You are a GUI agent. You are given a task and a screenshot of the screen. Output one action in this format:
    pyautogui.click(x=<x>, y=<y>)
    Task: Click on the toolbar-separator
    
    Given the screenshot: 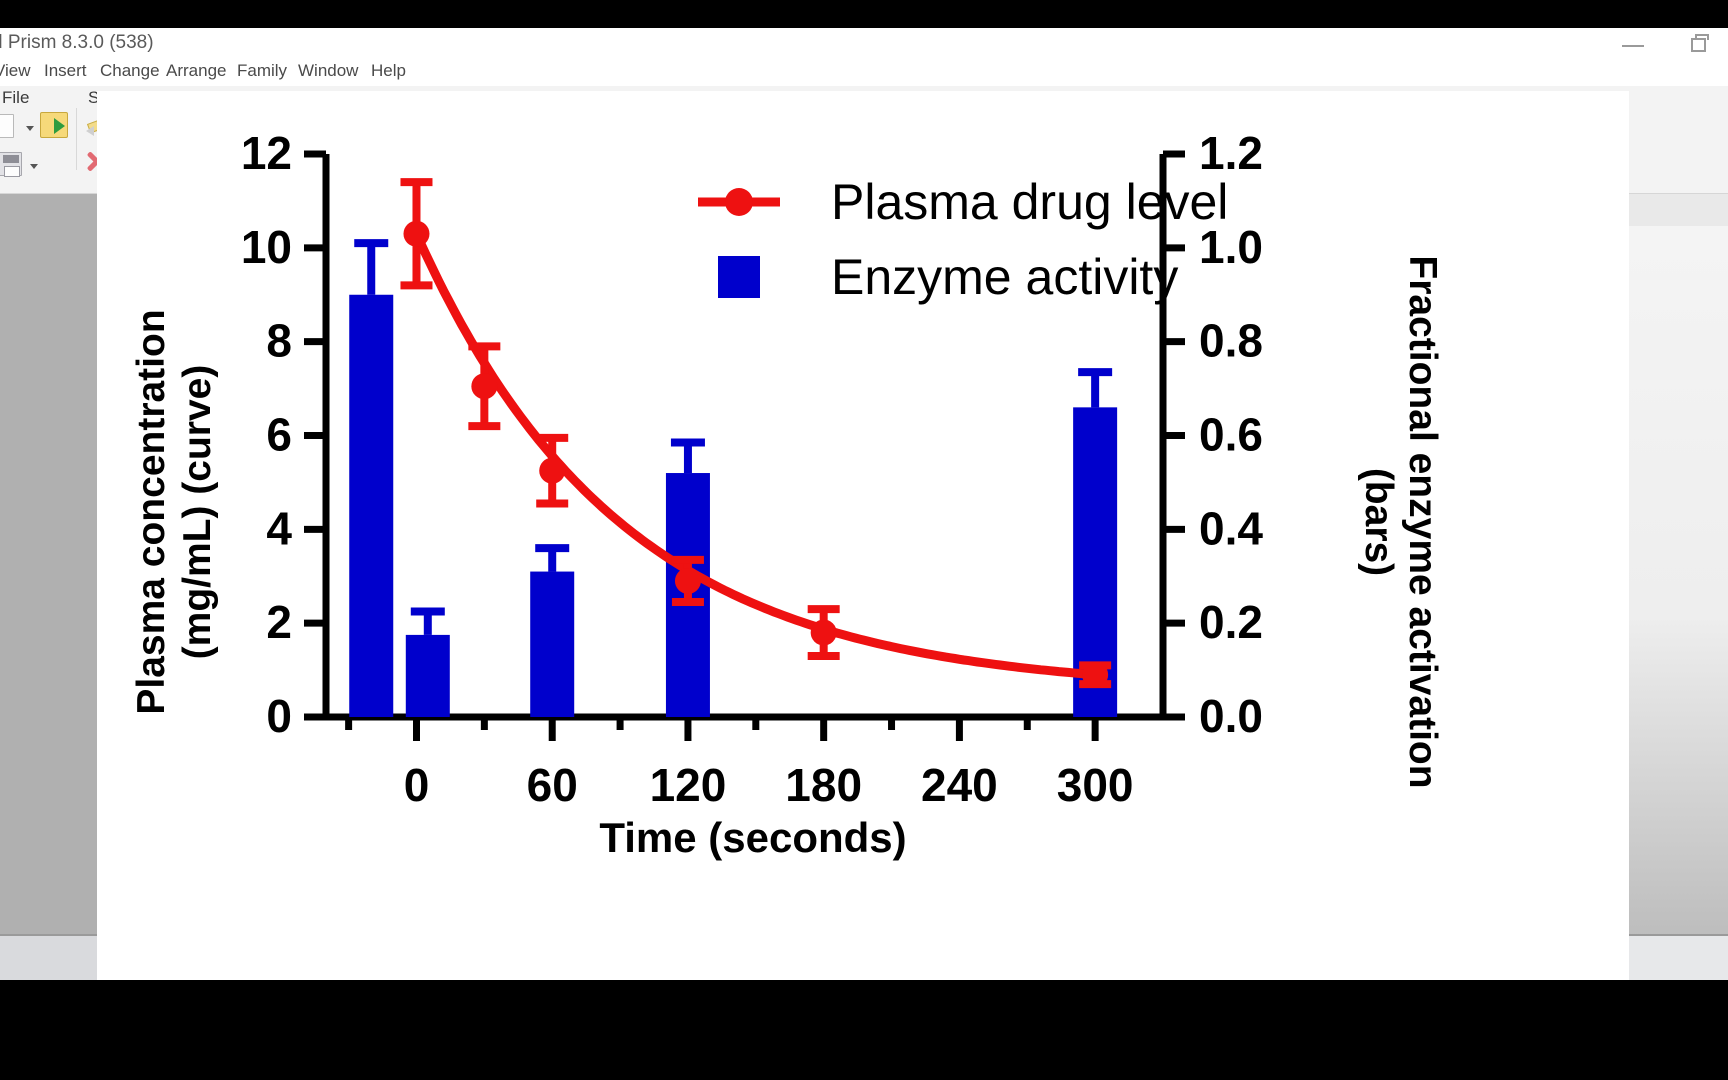 What is the action you would take?
    pyautogui.click(x=76, y=139)
    